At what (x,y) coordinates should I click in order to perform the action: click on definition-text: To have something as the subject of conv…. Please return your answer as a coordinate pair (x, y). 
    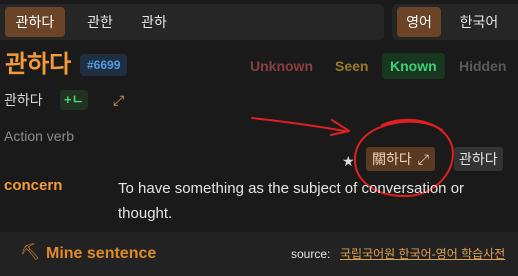
    Looking at the image, I should click on (291, 201).